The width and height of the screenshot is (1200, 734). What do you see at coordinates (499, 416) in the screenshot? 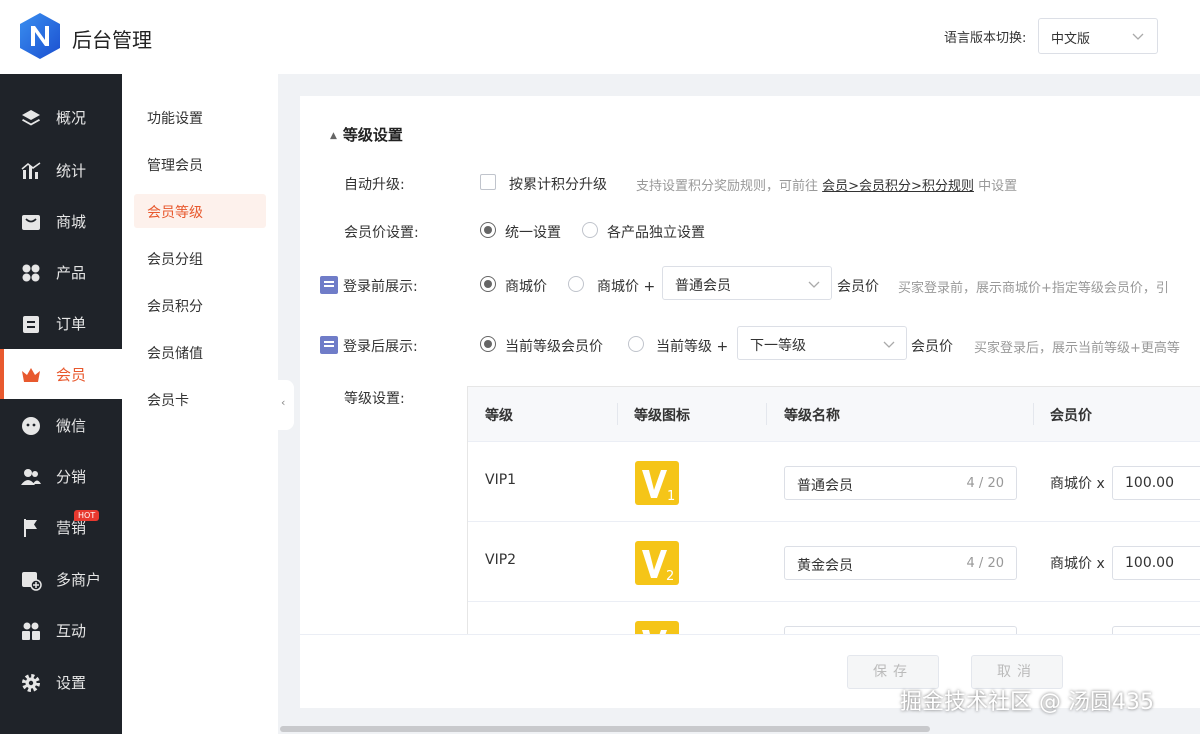
I see `column-header-level: 等级` at bounding box center [499, 416].